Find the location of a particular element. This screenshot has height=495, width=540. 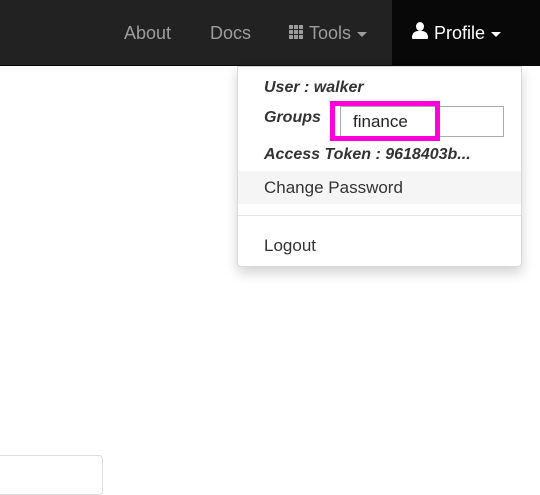

top-navbar: About Docs Tools Profile is located at coordinates (270, 33).